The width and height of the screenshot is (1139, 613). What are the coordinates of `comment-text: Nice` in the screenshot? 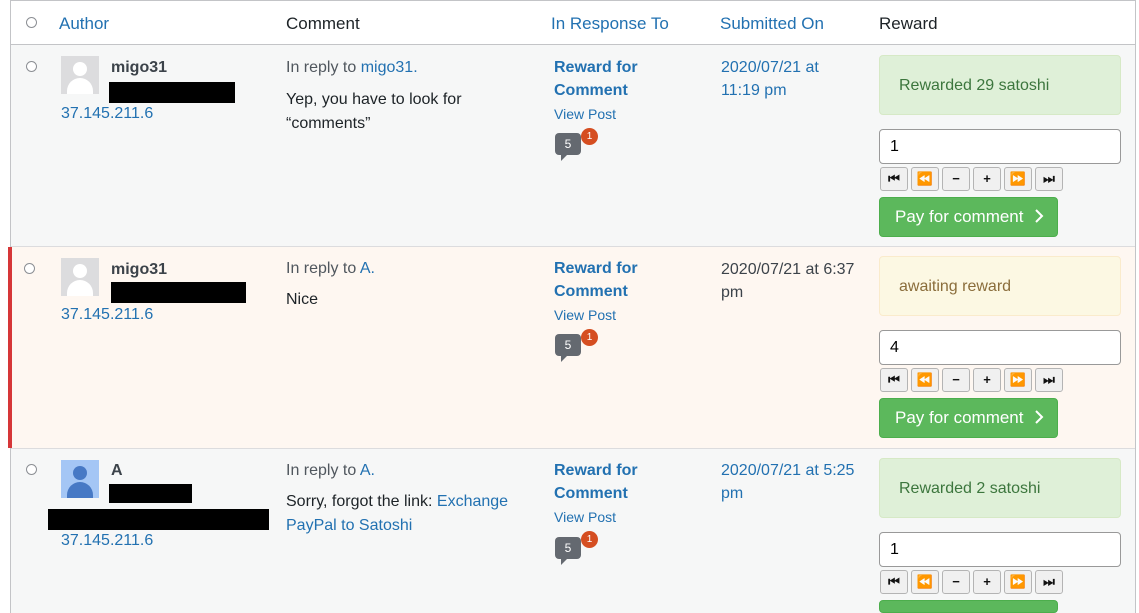 It's located at (302, 299).